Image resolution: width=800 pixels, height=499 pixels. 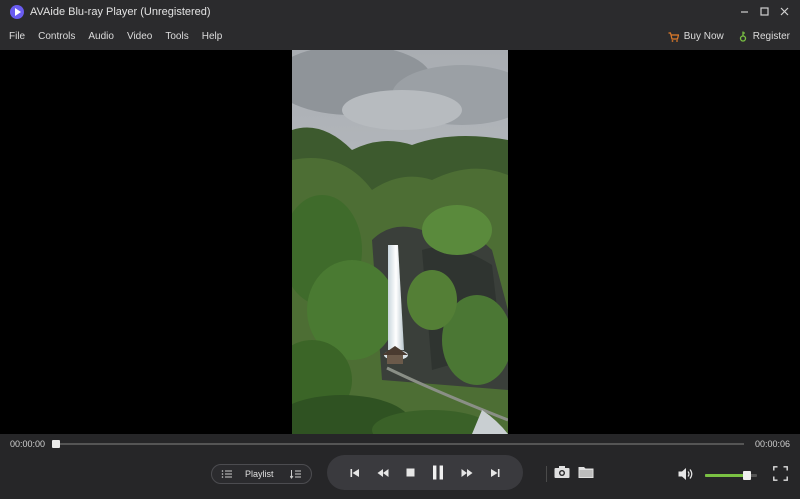 What do you see at coordinates (400, 11) in the screenshot?
I see `title-bar: AVAide Blu-ray Player (Unregistered)` at bounding box center [400, 11].